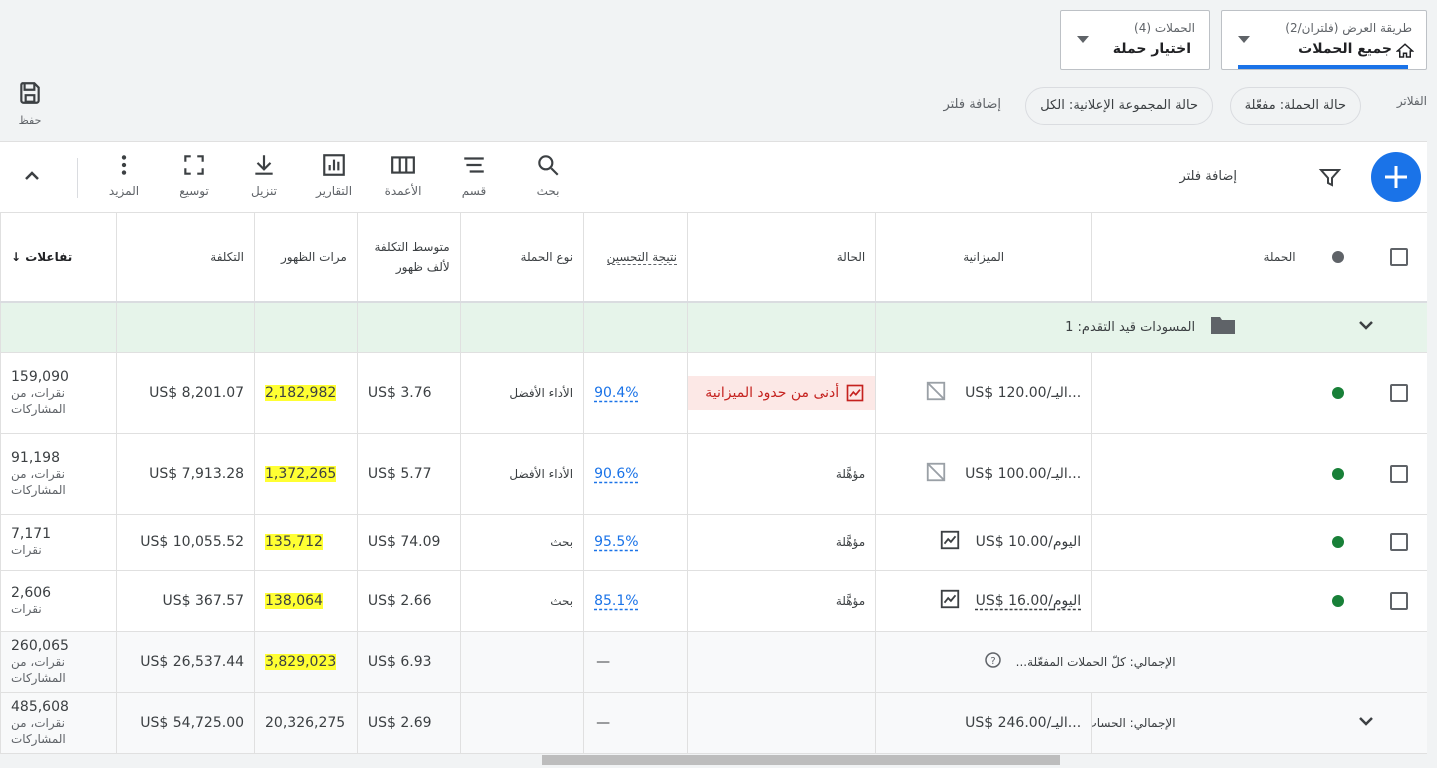 The height and width of the screenshot is (768, 1437). I want to click on budget-cell: US$ 16.00/اليوم, so click(983, 601).